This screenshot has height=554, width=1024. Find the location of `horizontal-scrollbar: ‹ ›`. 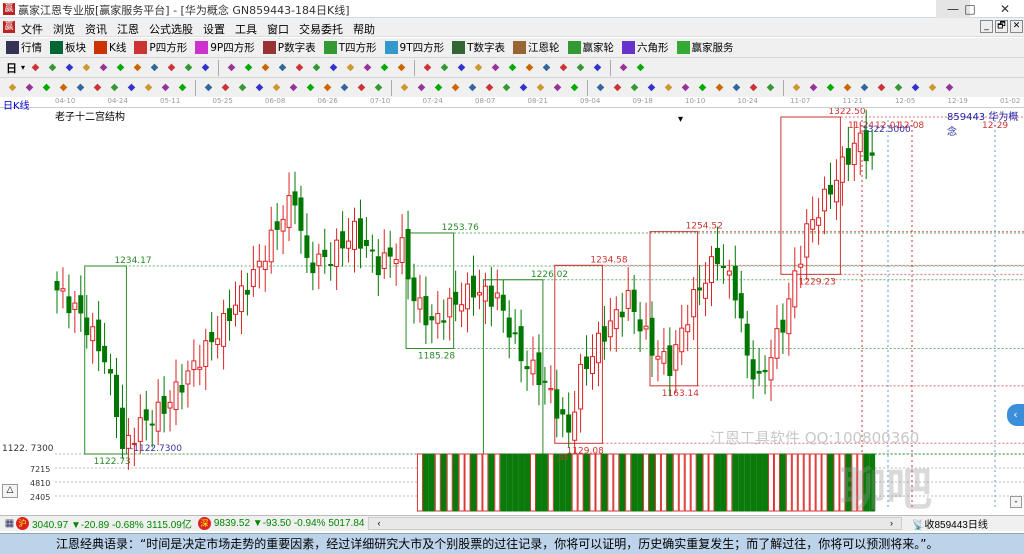

horizontal-scrollbar: ‹ › is located at coordinates (635, 523).